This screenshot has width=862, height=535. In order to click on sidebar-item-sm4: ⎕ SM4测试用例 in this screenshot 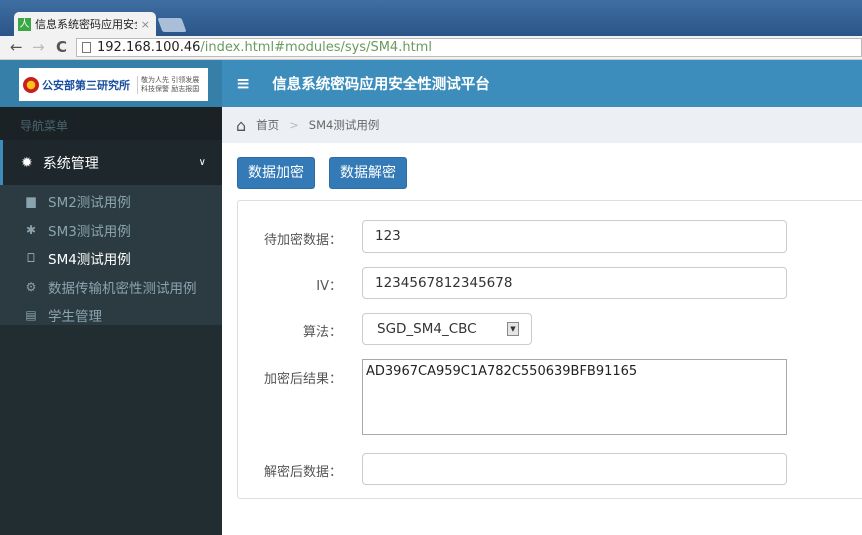, I will do `click(111, 258)`.